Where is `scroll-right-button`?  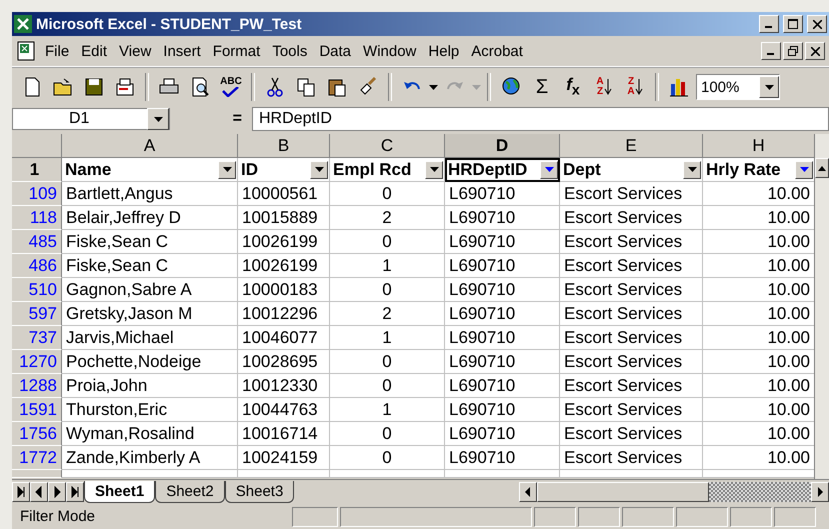 scroll-right-button is located at coordinates (820, 492).